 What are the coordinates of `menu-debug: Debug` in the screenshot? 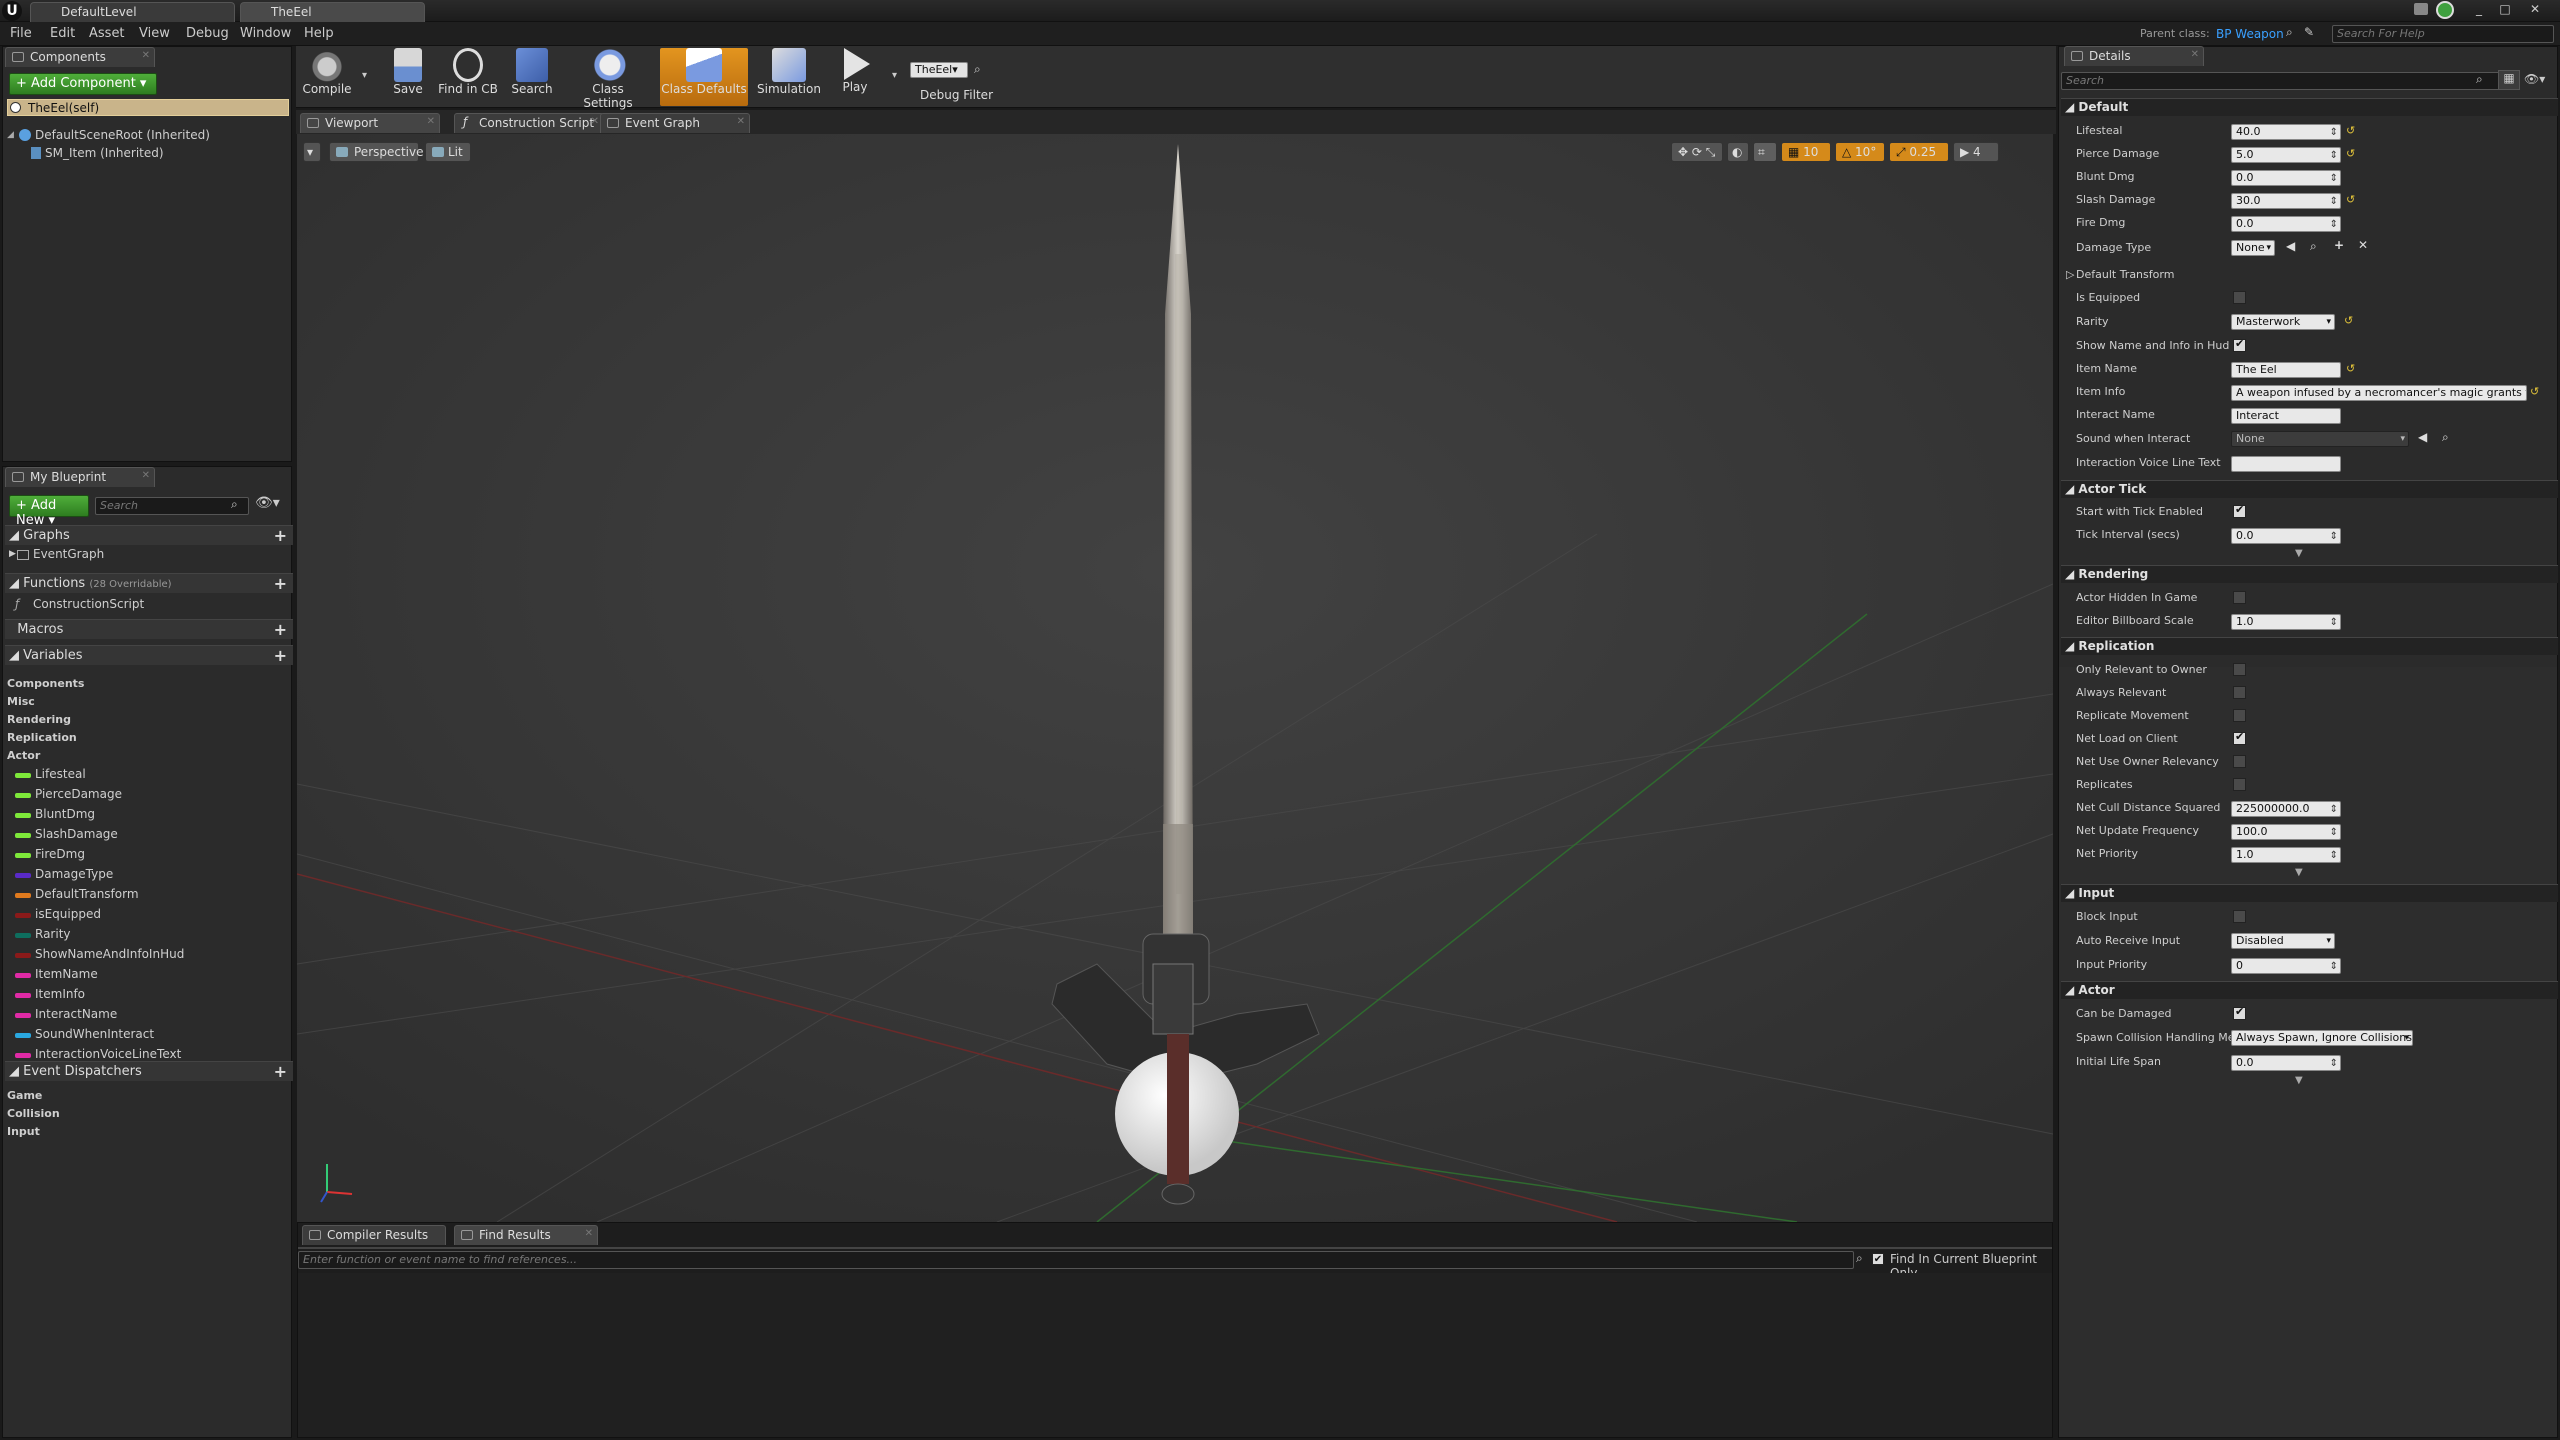 It's located at (207, 33).